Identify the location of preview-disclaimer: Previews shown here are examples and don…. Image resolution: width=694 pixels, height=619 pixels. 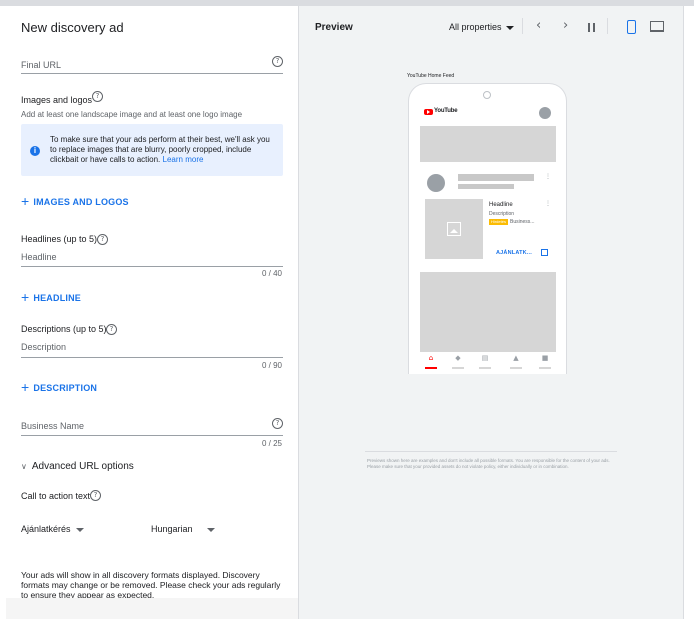
(488, 463).